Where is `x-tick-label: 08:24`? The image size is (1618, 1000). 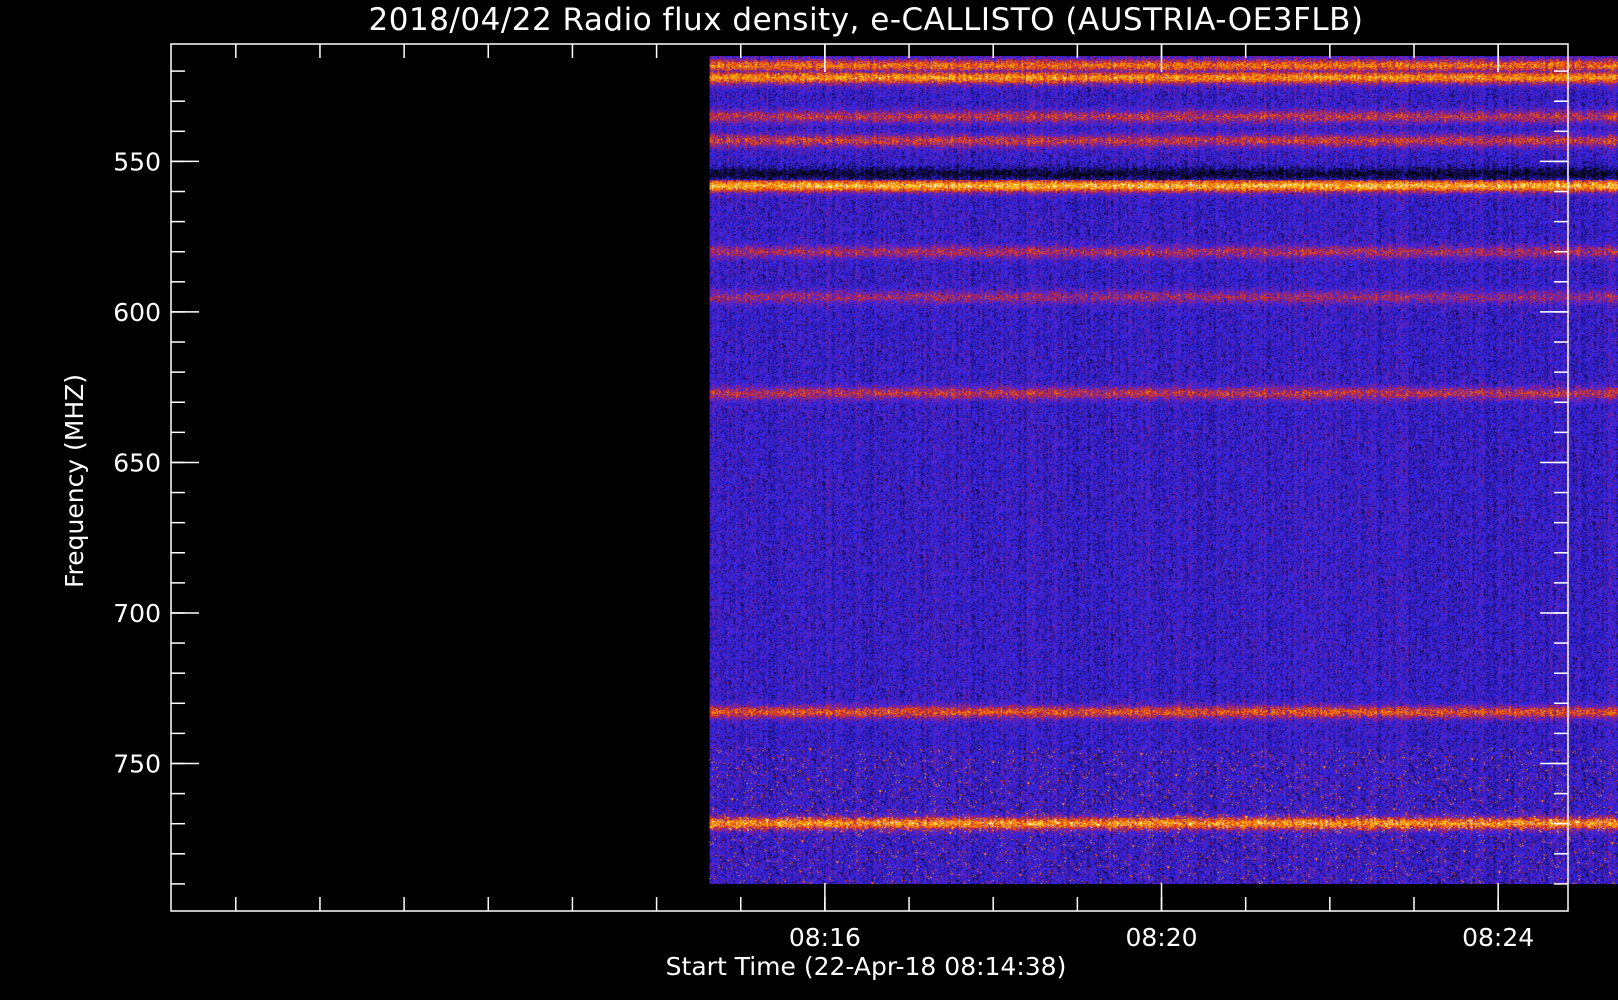
x-tick-label: 08:24 is located at coordinates (1498, 937).